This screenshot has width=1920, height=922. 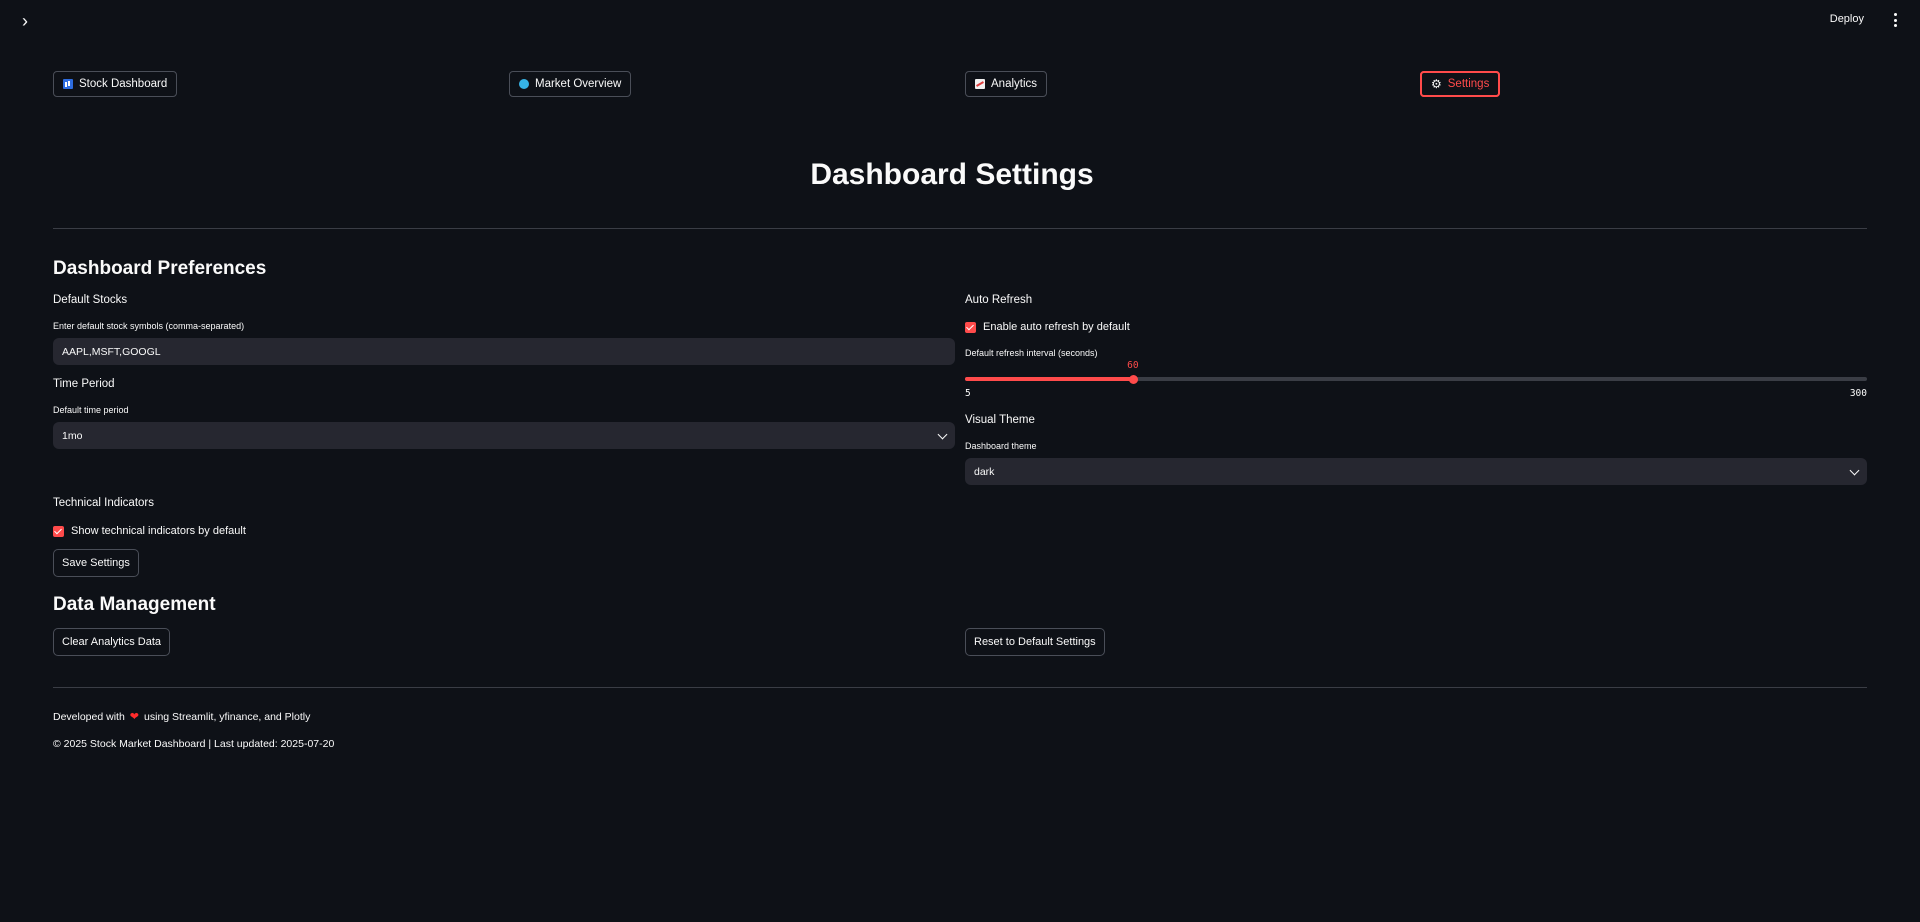 I want to click on clear-analytics-button: Clear Analytics Data, so click(x=112, y=642).